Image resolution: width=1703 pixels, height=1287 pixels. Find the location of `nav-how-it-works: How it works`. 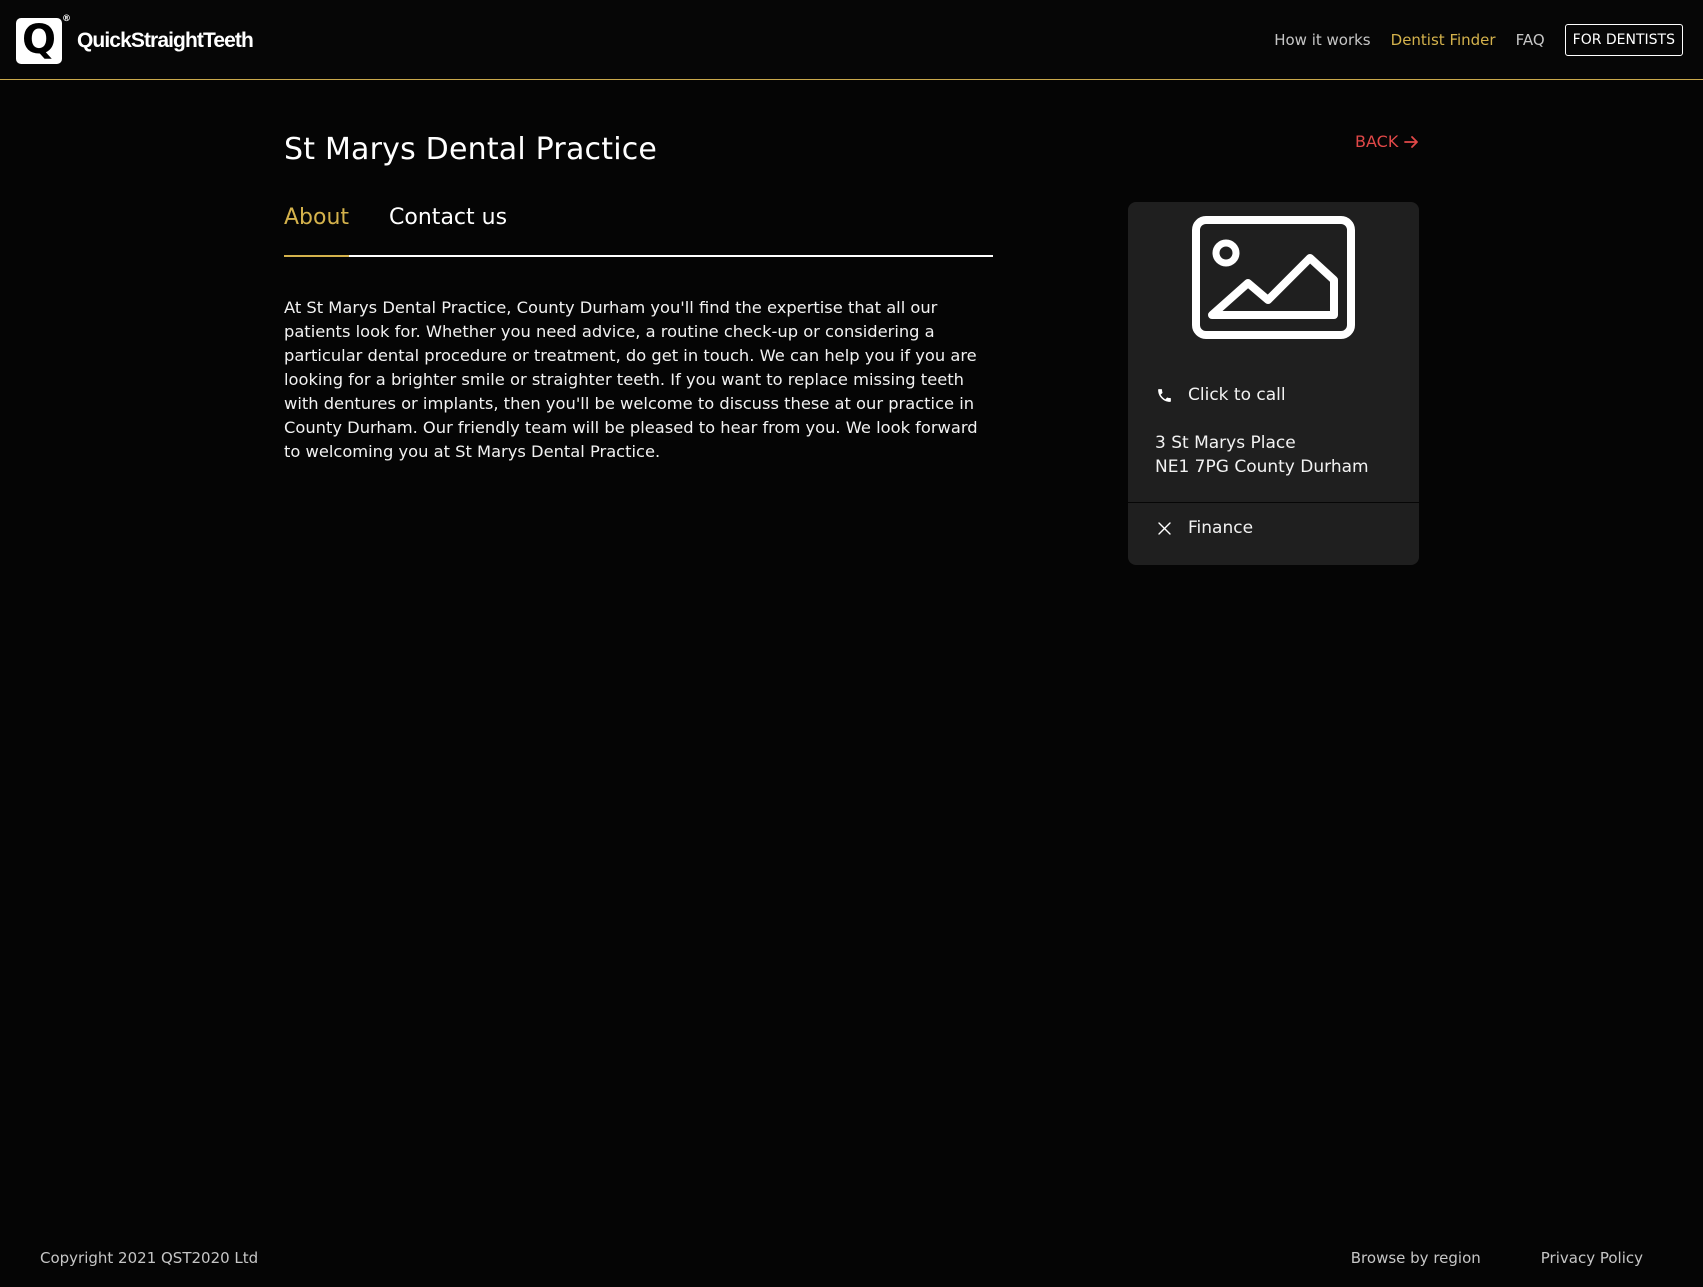

nav-how-it-works: How it works is located at coordinates (1322, 40).